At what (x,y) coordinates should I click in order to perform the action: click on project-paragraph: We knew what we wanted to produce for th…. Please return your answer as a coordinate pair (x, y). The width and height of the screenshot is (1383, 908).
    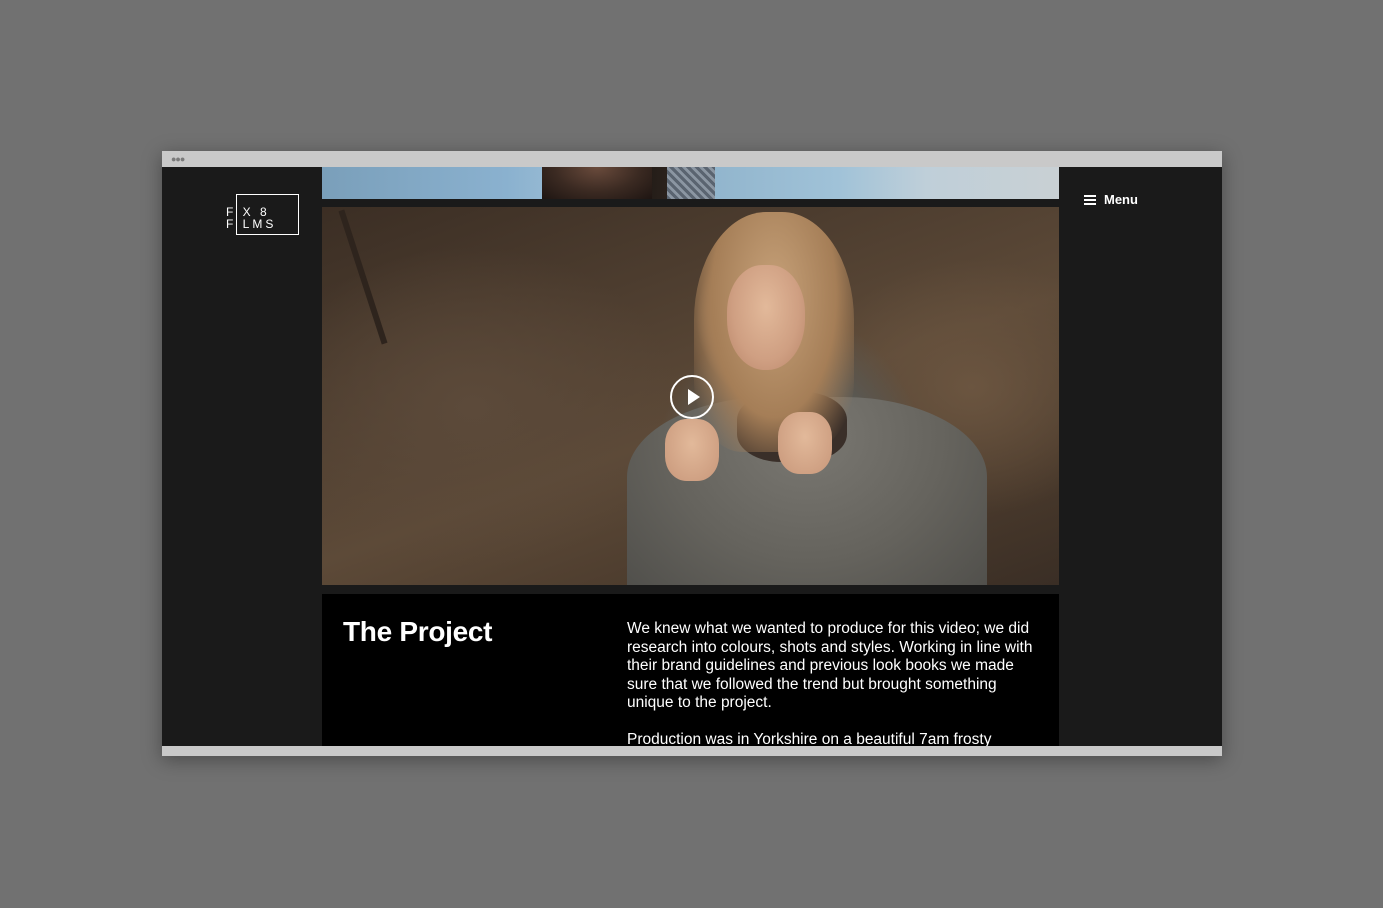
    Looking at the image, I should click on (830, 665).